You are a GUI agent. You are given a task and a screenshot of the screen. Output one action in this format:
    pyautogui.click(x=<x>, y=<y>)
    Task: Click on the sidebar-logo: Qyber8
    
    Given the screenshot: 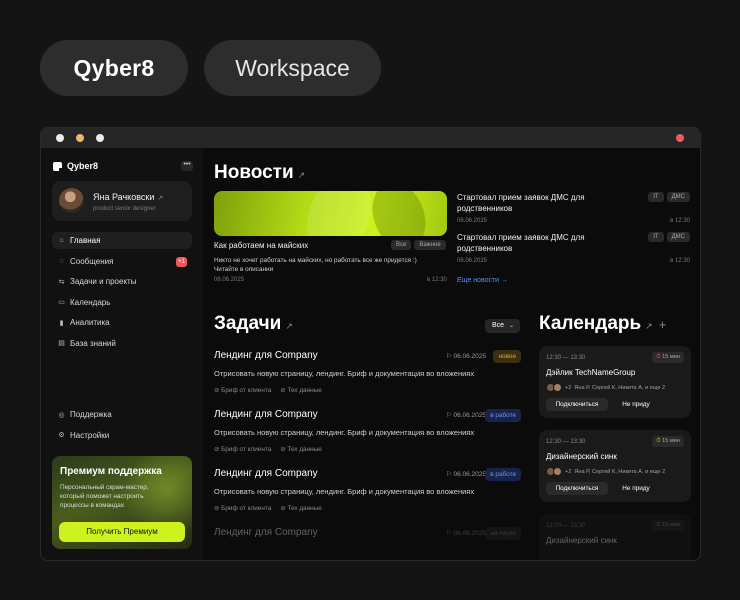 What is the action you would take?
    pyautogui.click(x=76, y=166)
    